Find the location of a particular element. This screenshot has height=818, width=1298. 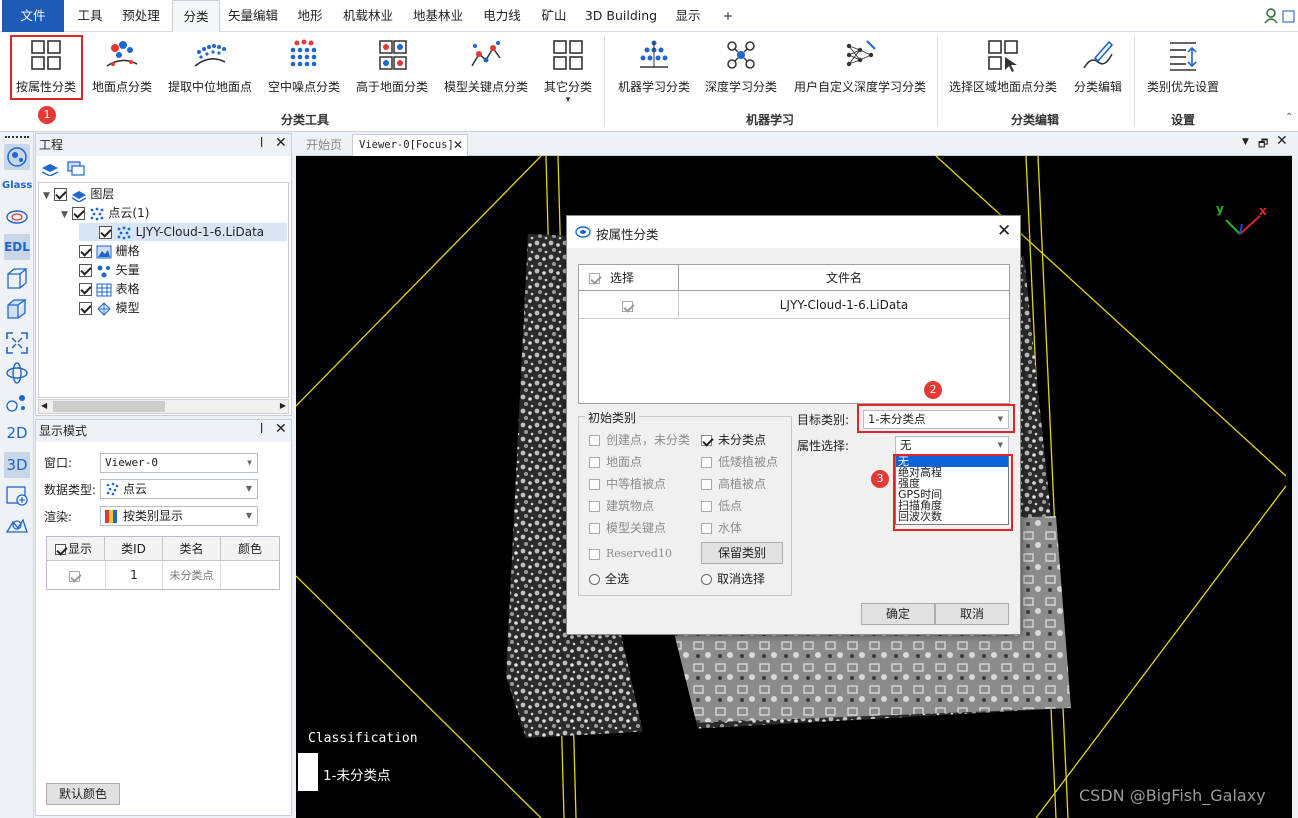

extract-median-ground-button: 提取中位地面点 is located at coordinates (210, 72).